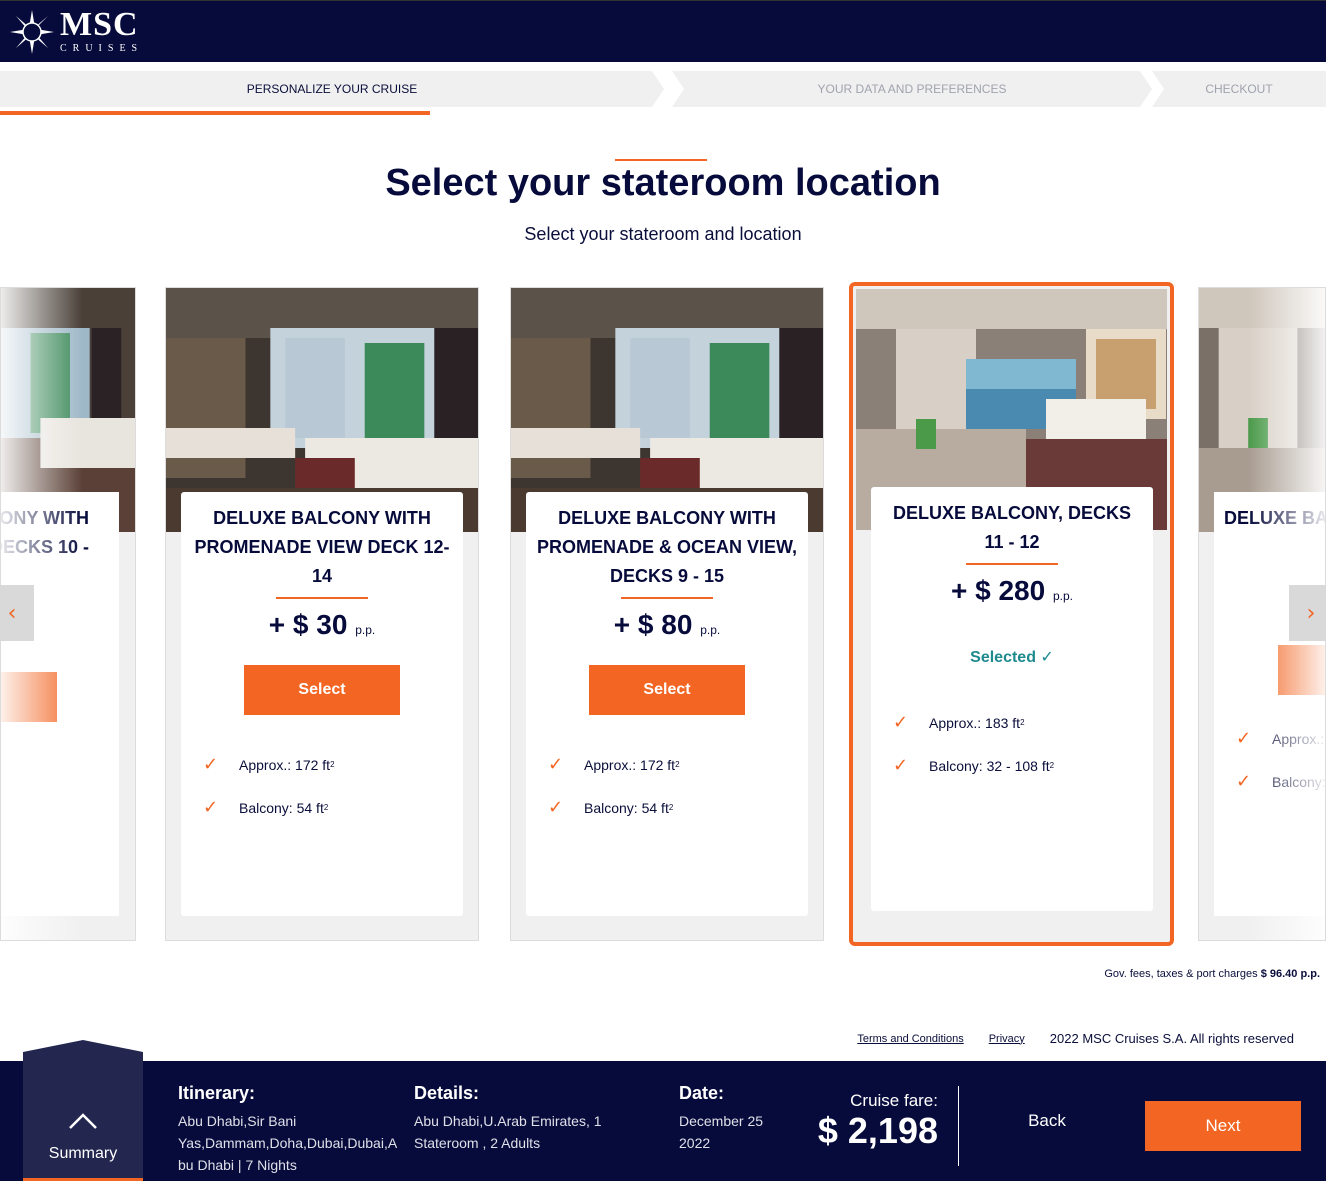  I want to click on cruise-fare: Cruise fare: $ 2,198, so click(873, 1121).